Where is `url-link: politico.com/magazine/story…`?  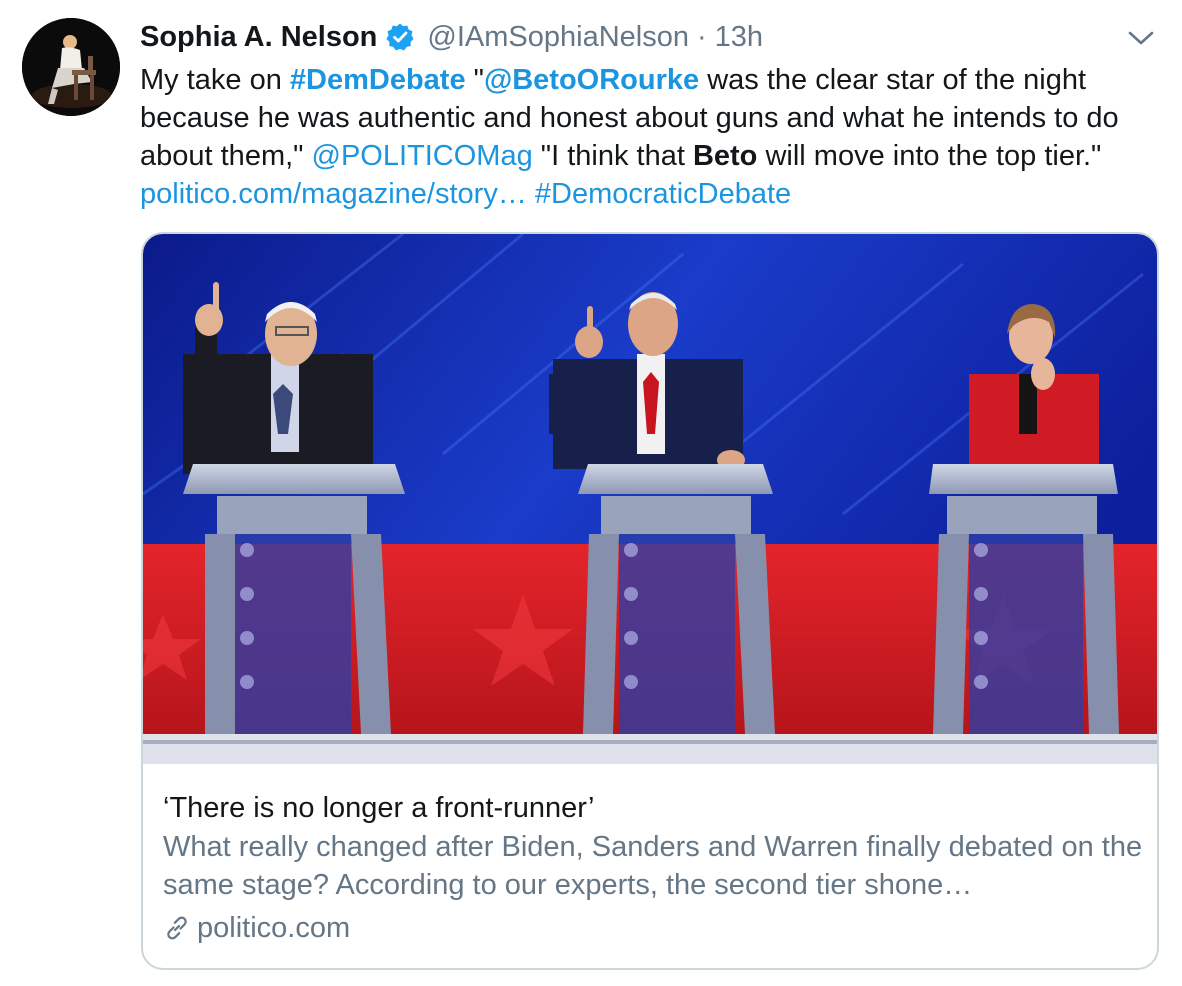
url-link: politico.com/magazine/story… is located at coordinates (333, 194).